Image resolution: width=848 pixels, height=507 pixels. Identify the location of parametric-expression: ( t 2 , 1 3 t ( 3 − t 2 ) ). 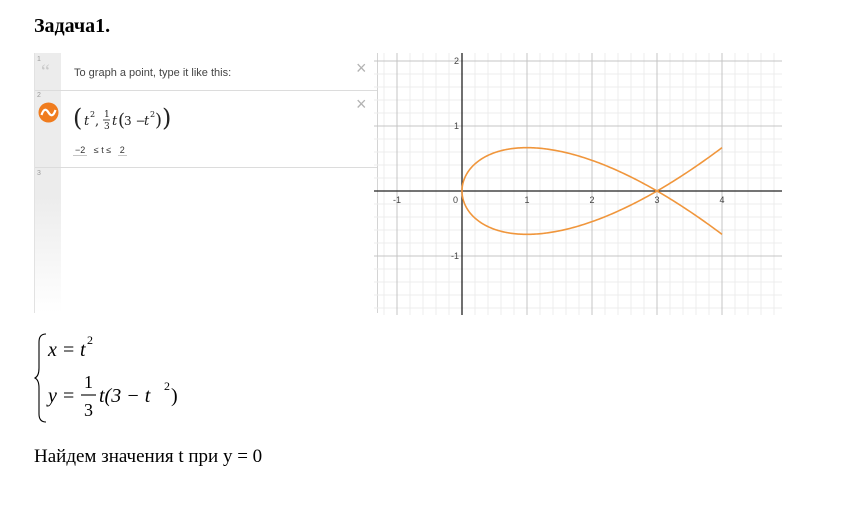
(138, 119).